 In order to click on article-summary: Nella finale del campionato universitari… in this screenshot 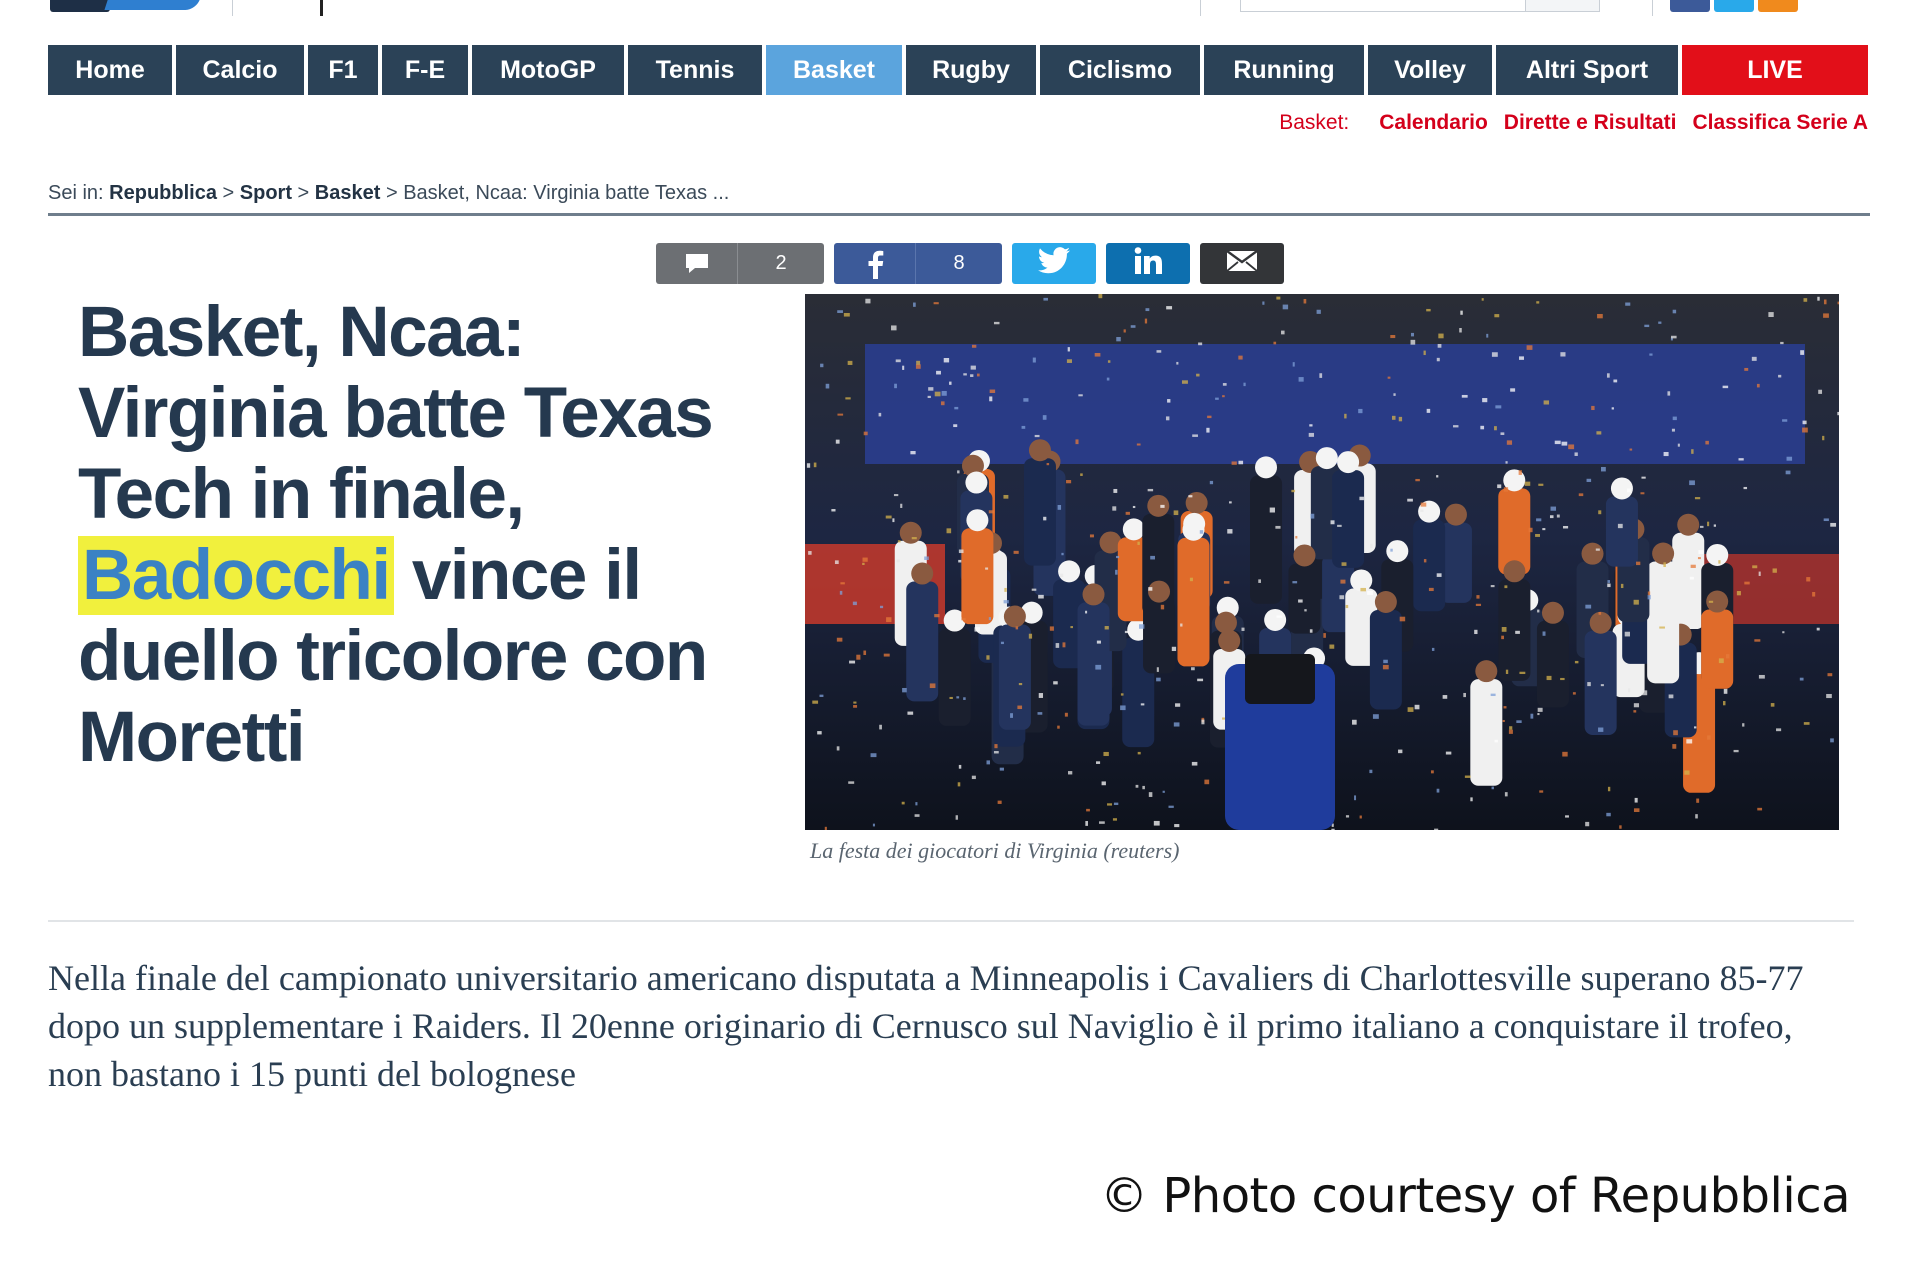, I will do `click(926, 1026)`.